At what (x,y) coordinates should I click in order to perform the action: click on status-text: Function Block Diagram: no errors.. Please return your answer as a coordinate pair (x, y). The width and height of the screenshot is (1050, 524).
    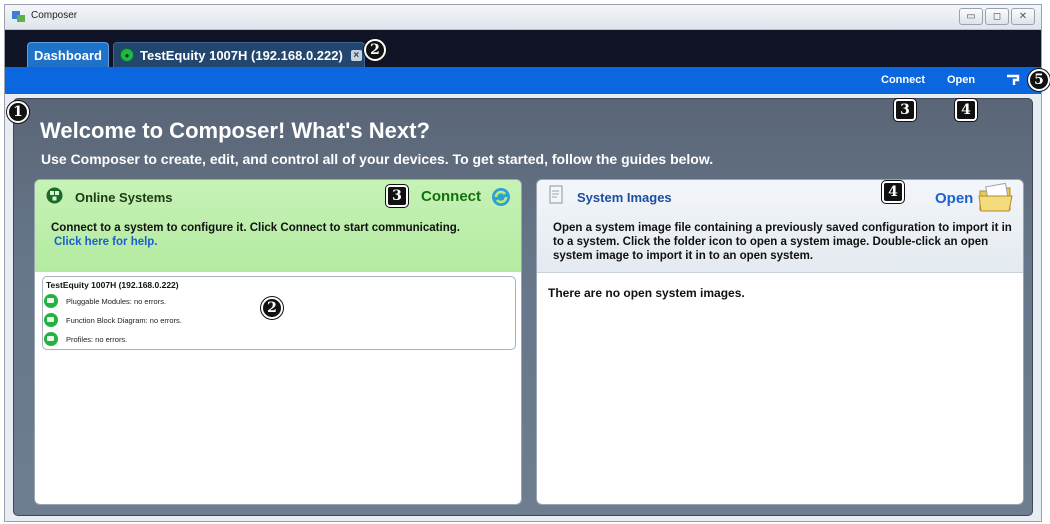
    Looking at the image, I should click on (124, 320).